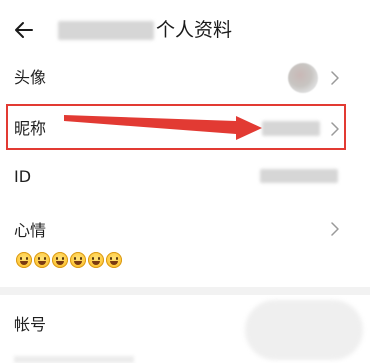  I want to click on section-divider, so click(185, 291).